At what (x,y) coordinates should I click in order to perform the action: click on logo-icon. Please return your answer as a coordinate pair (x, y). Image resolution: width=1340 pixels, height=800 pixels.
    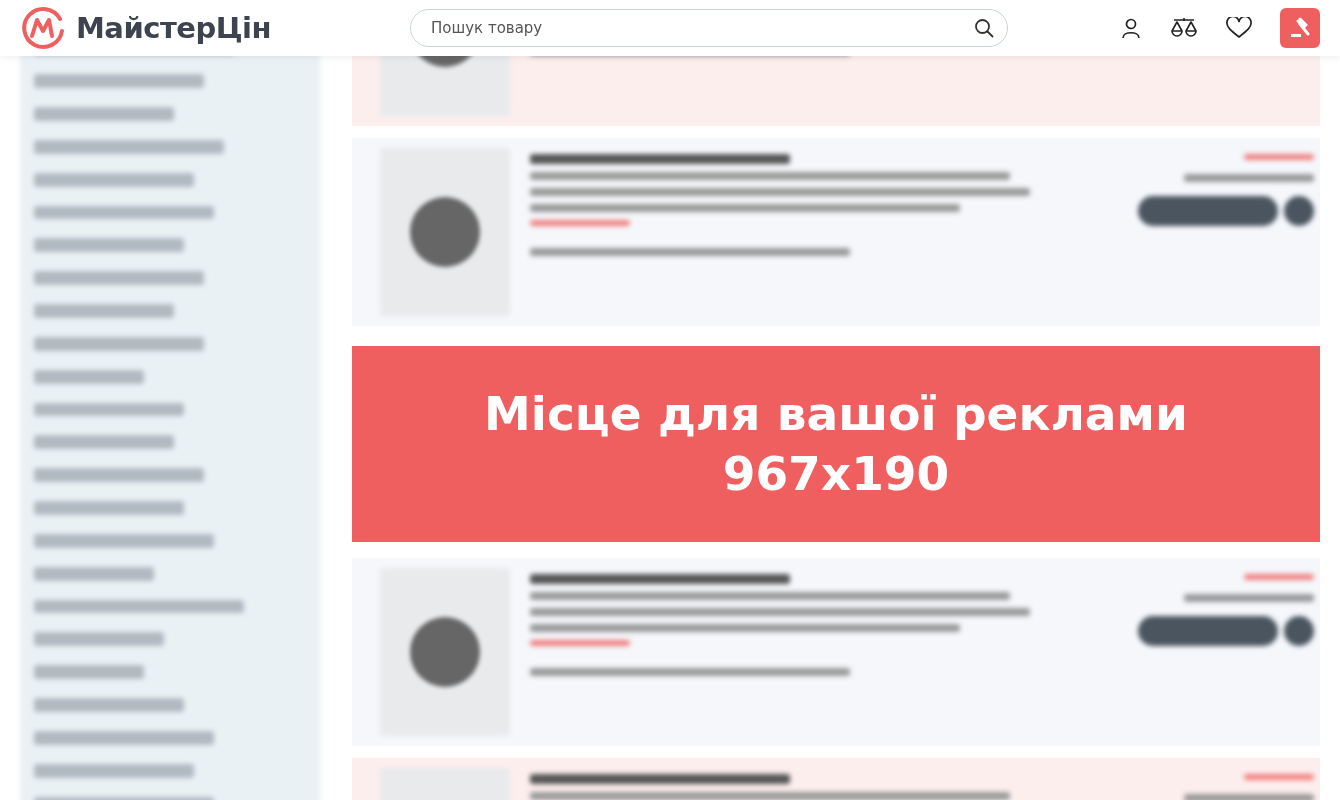
    Looking at the image, I should click on (43, 28).